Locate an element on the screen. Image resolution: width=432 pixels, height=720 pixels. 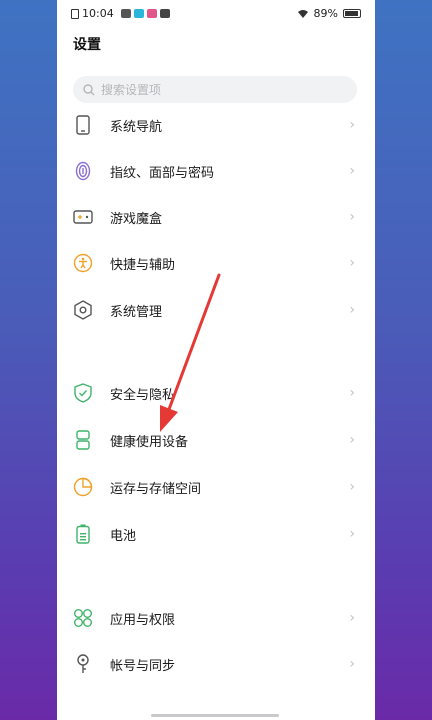
menu-item-label: 电池 is located at coordinates (123, 536).